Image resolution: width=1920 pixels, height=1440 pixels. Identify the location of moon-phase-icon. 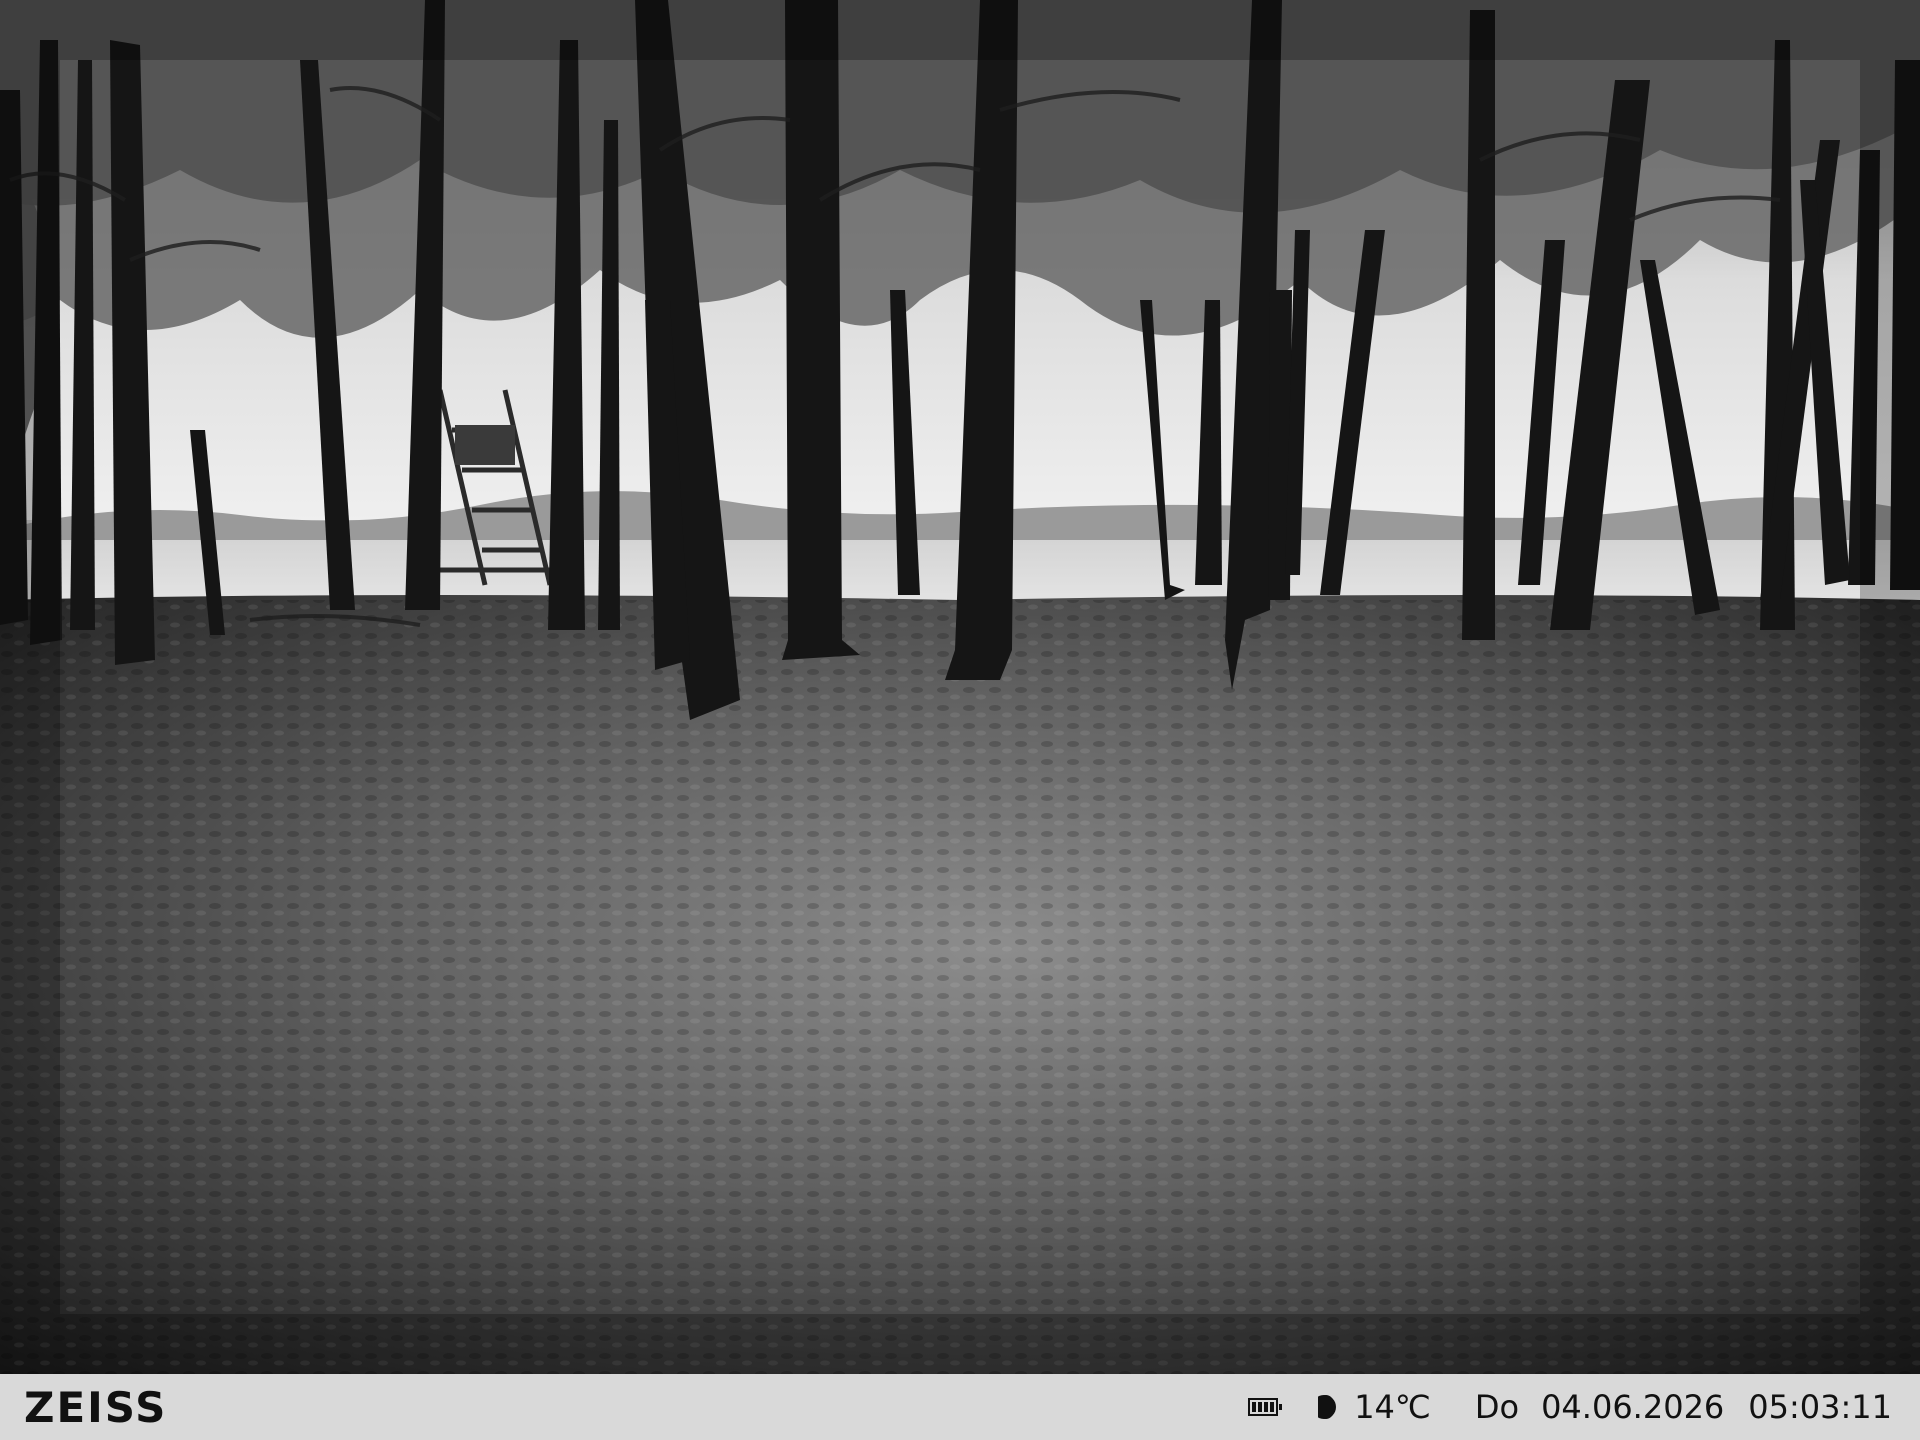
(1327, 1407).